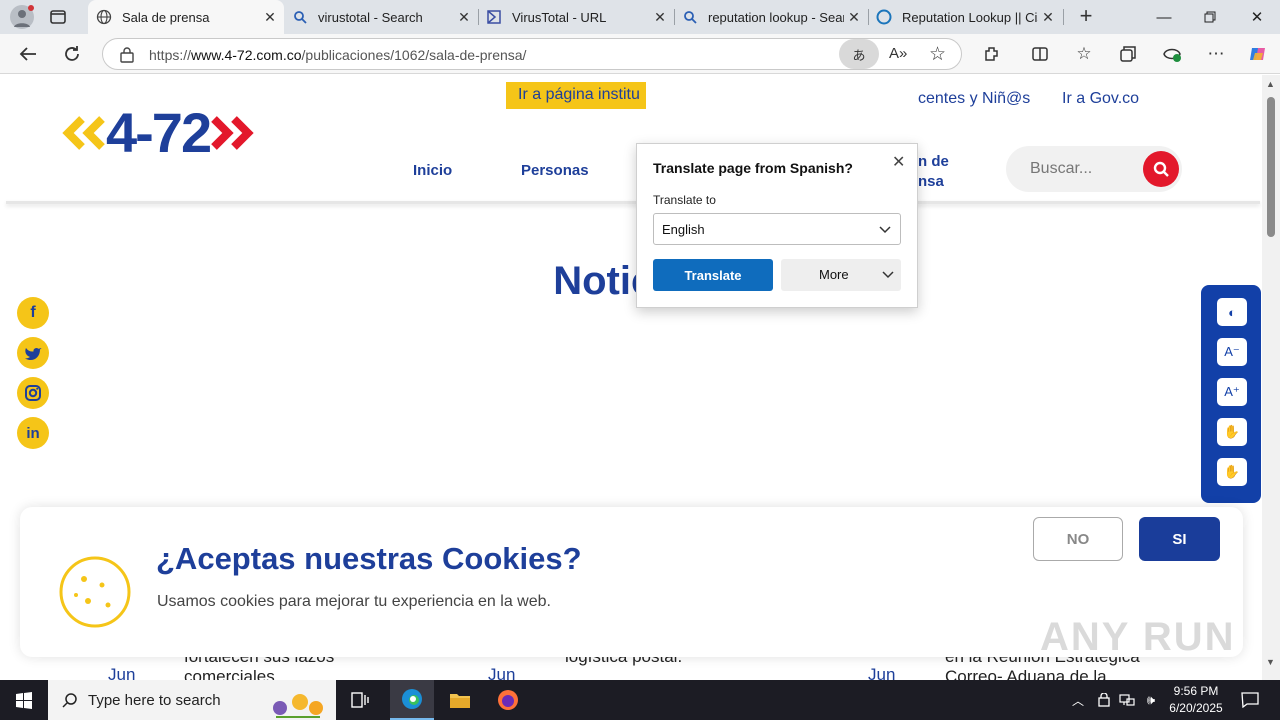  What do you see at coordinates (166, 17) in the screenshot?
I see `tab-label: Sala de prensa` at bounding box center [166, 17].